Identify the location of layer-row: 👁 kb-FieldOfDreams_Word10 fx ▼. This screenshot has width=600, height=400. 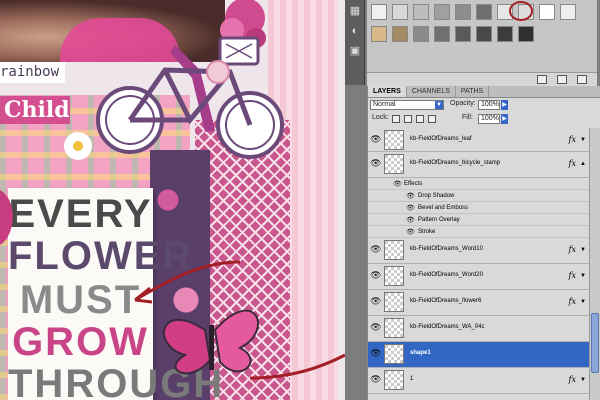
(479, 251).